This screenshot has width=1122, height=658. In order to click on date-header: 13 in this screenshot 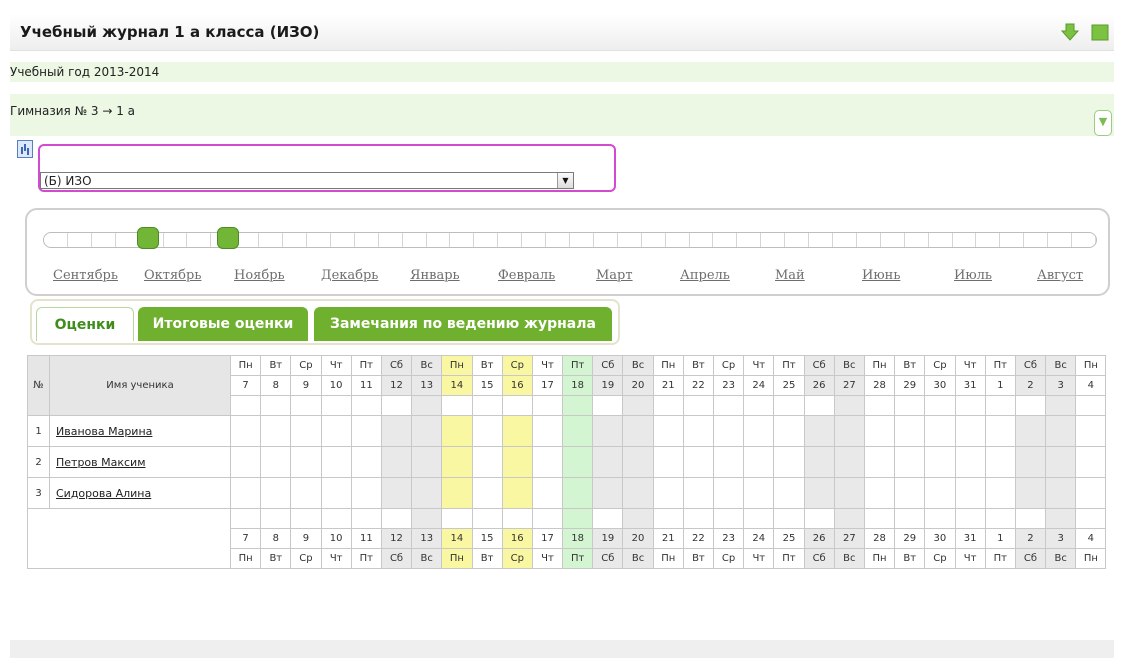, I will do `click(427, 385)`.